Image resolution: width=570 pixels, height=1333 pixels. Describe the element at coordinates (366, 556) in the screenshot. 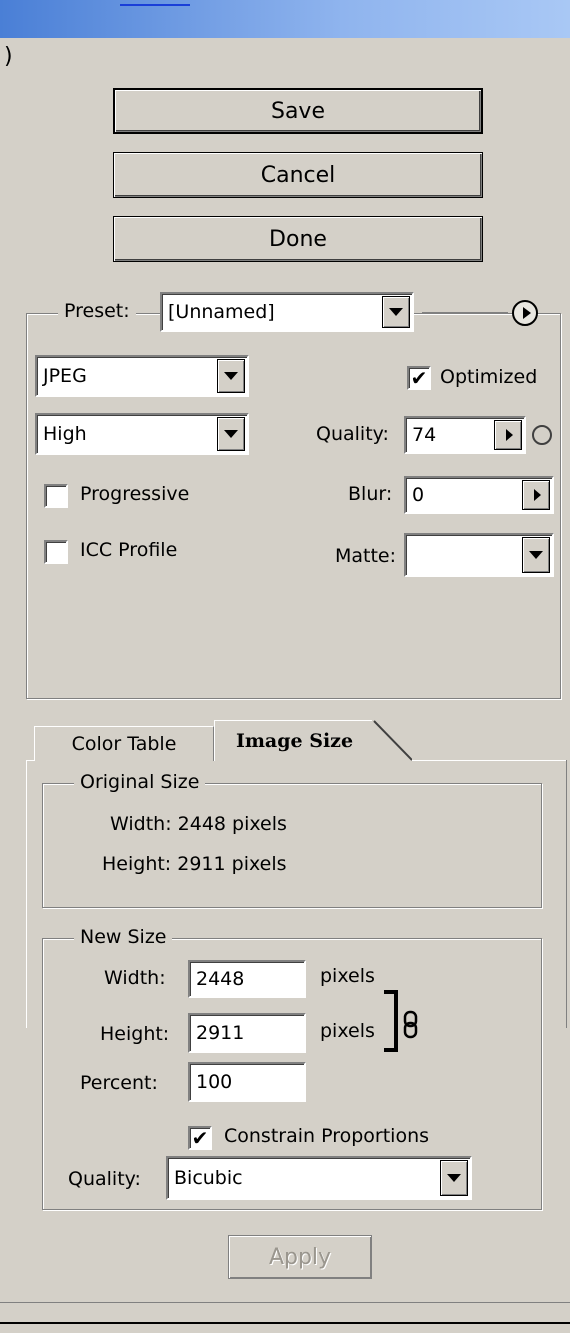

I see `matte-label: Matte:` at that location.